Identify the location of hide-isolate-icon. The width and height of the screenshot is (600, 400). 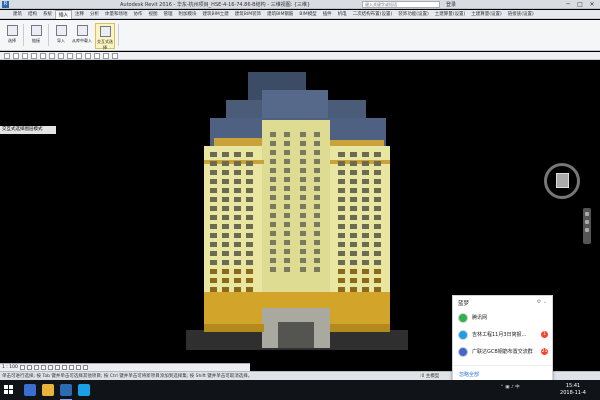
(78, 367).